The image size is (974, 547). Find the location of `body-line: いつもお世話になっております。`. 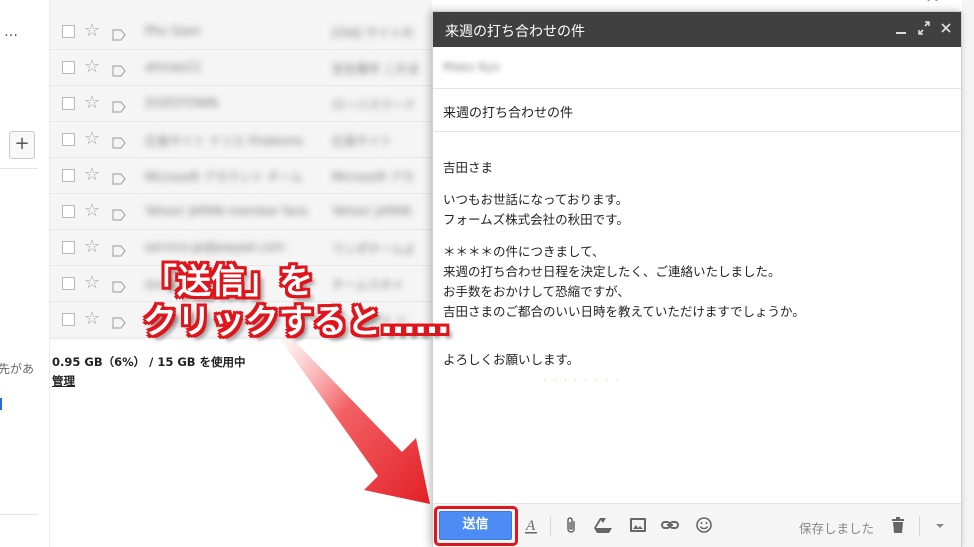

body-line: いつもお世話になっております。 is located at coordinates (536, 199).